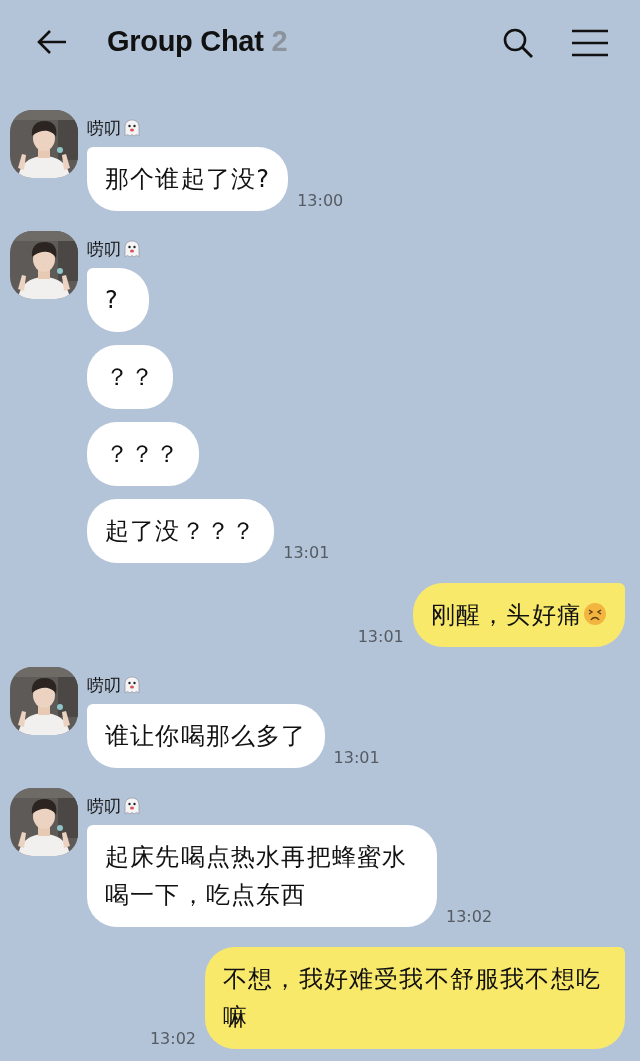 The width and height of the screenshot is (640, 1061). I want to click on message-bubble: 不想，我好难受我不舒服我不想吃嘛, so click(415, 998).